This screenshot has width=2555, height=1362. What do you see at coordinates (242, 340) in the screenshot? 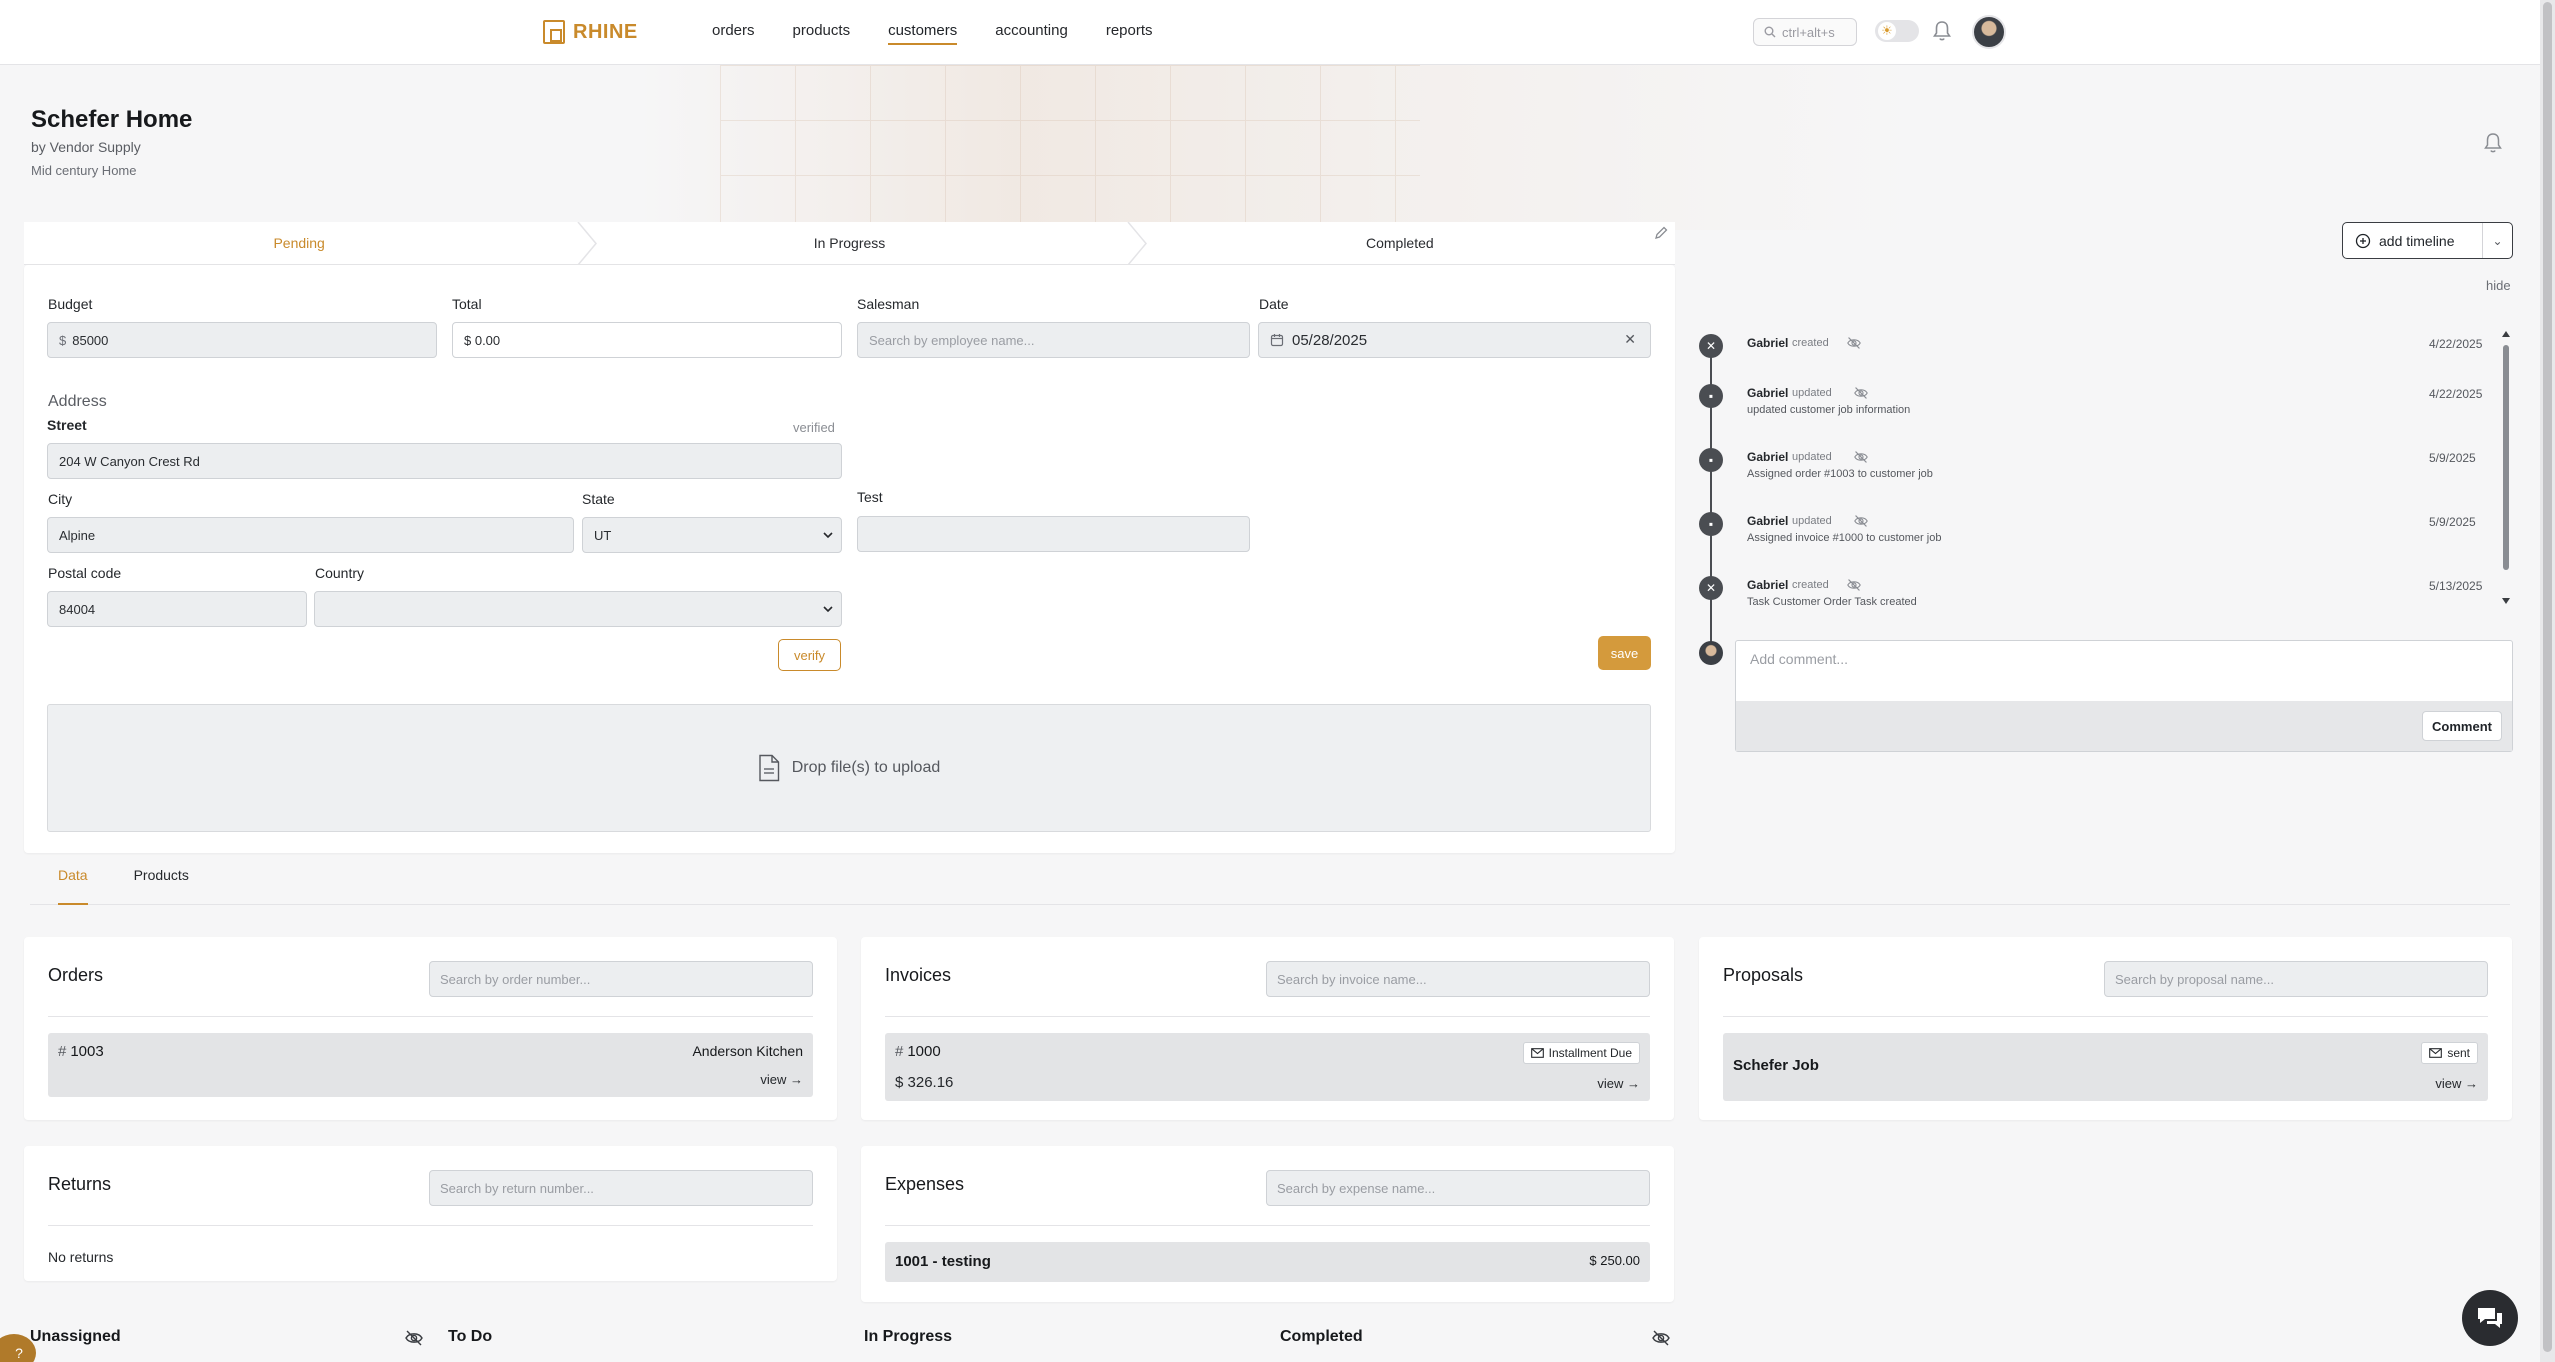
I see `budget-input: $ 85000` at bounding box center [242, 340].